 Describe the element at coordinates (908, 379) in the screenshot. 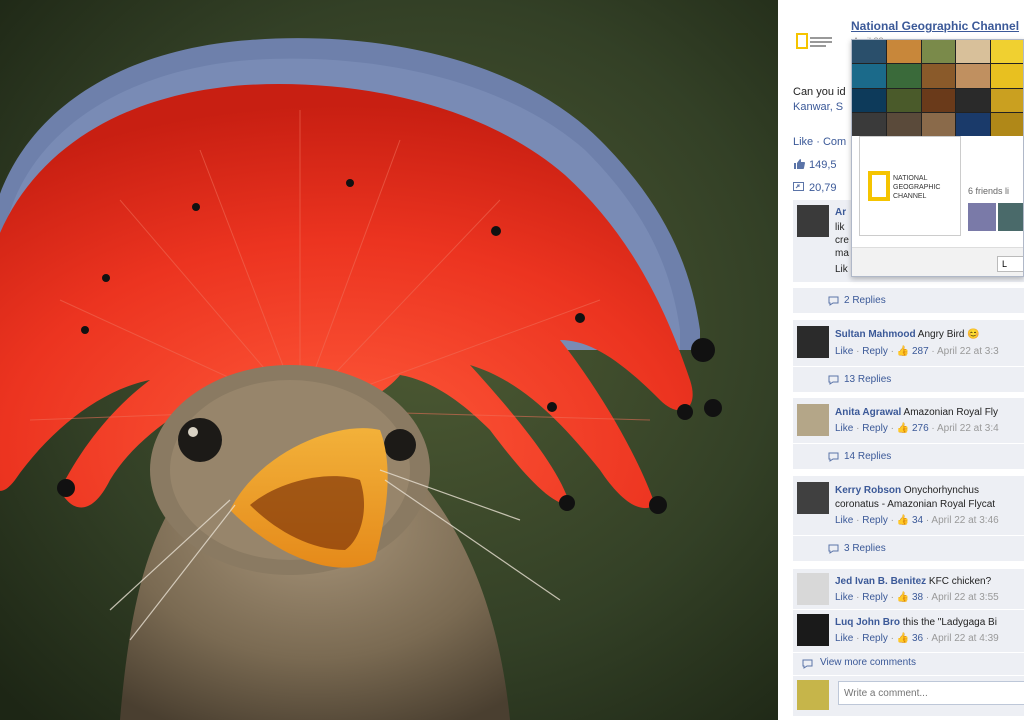

I see `replies-toggle: 13 Replies` at that location.